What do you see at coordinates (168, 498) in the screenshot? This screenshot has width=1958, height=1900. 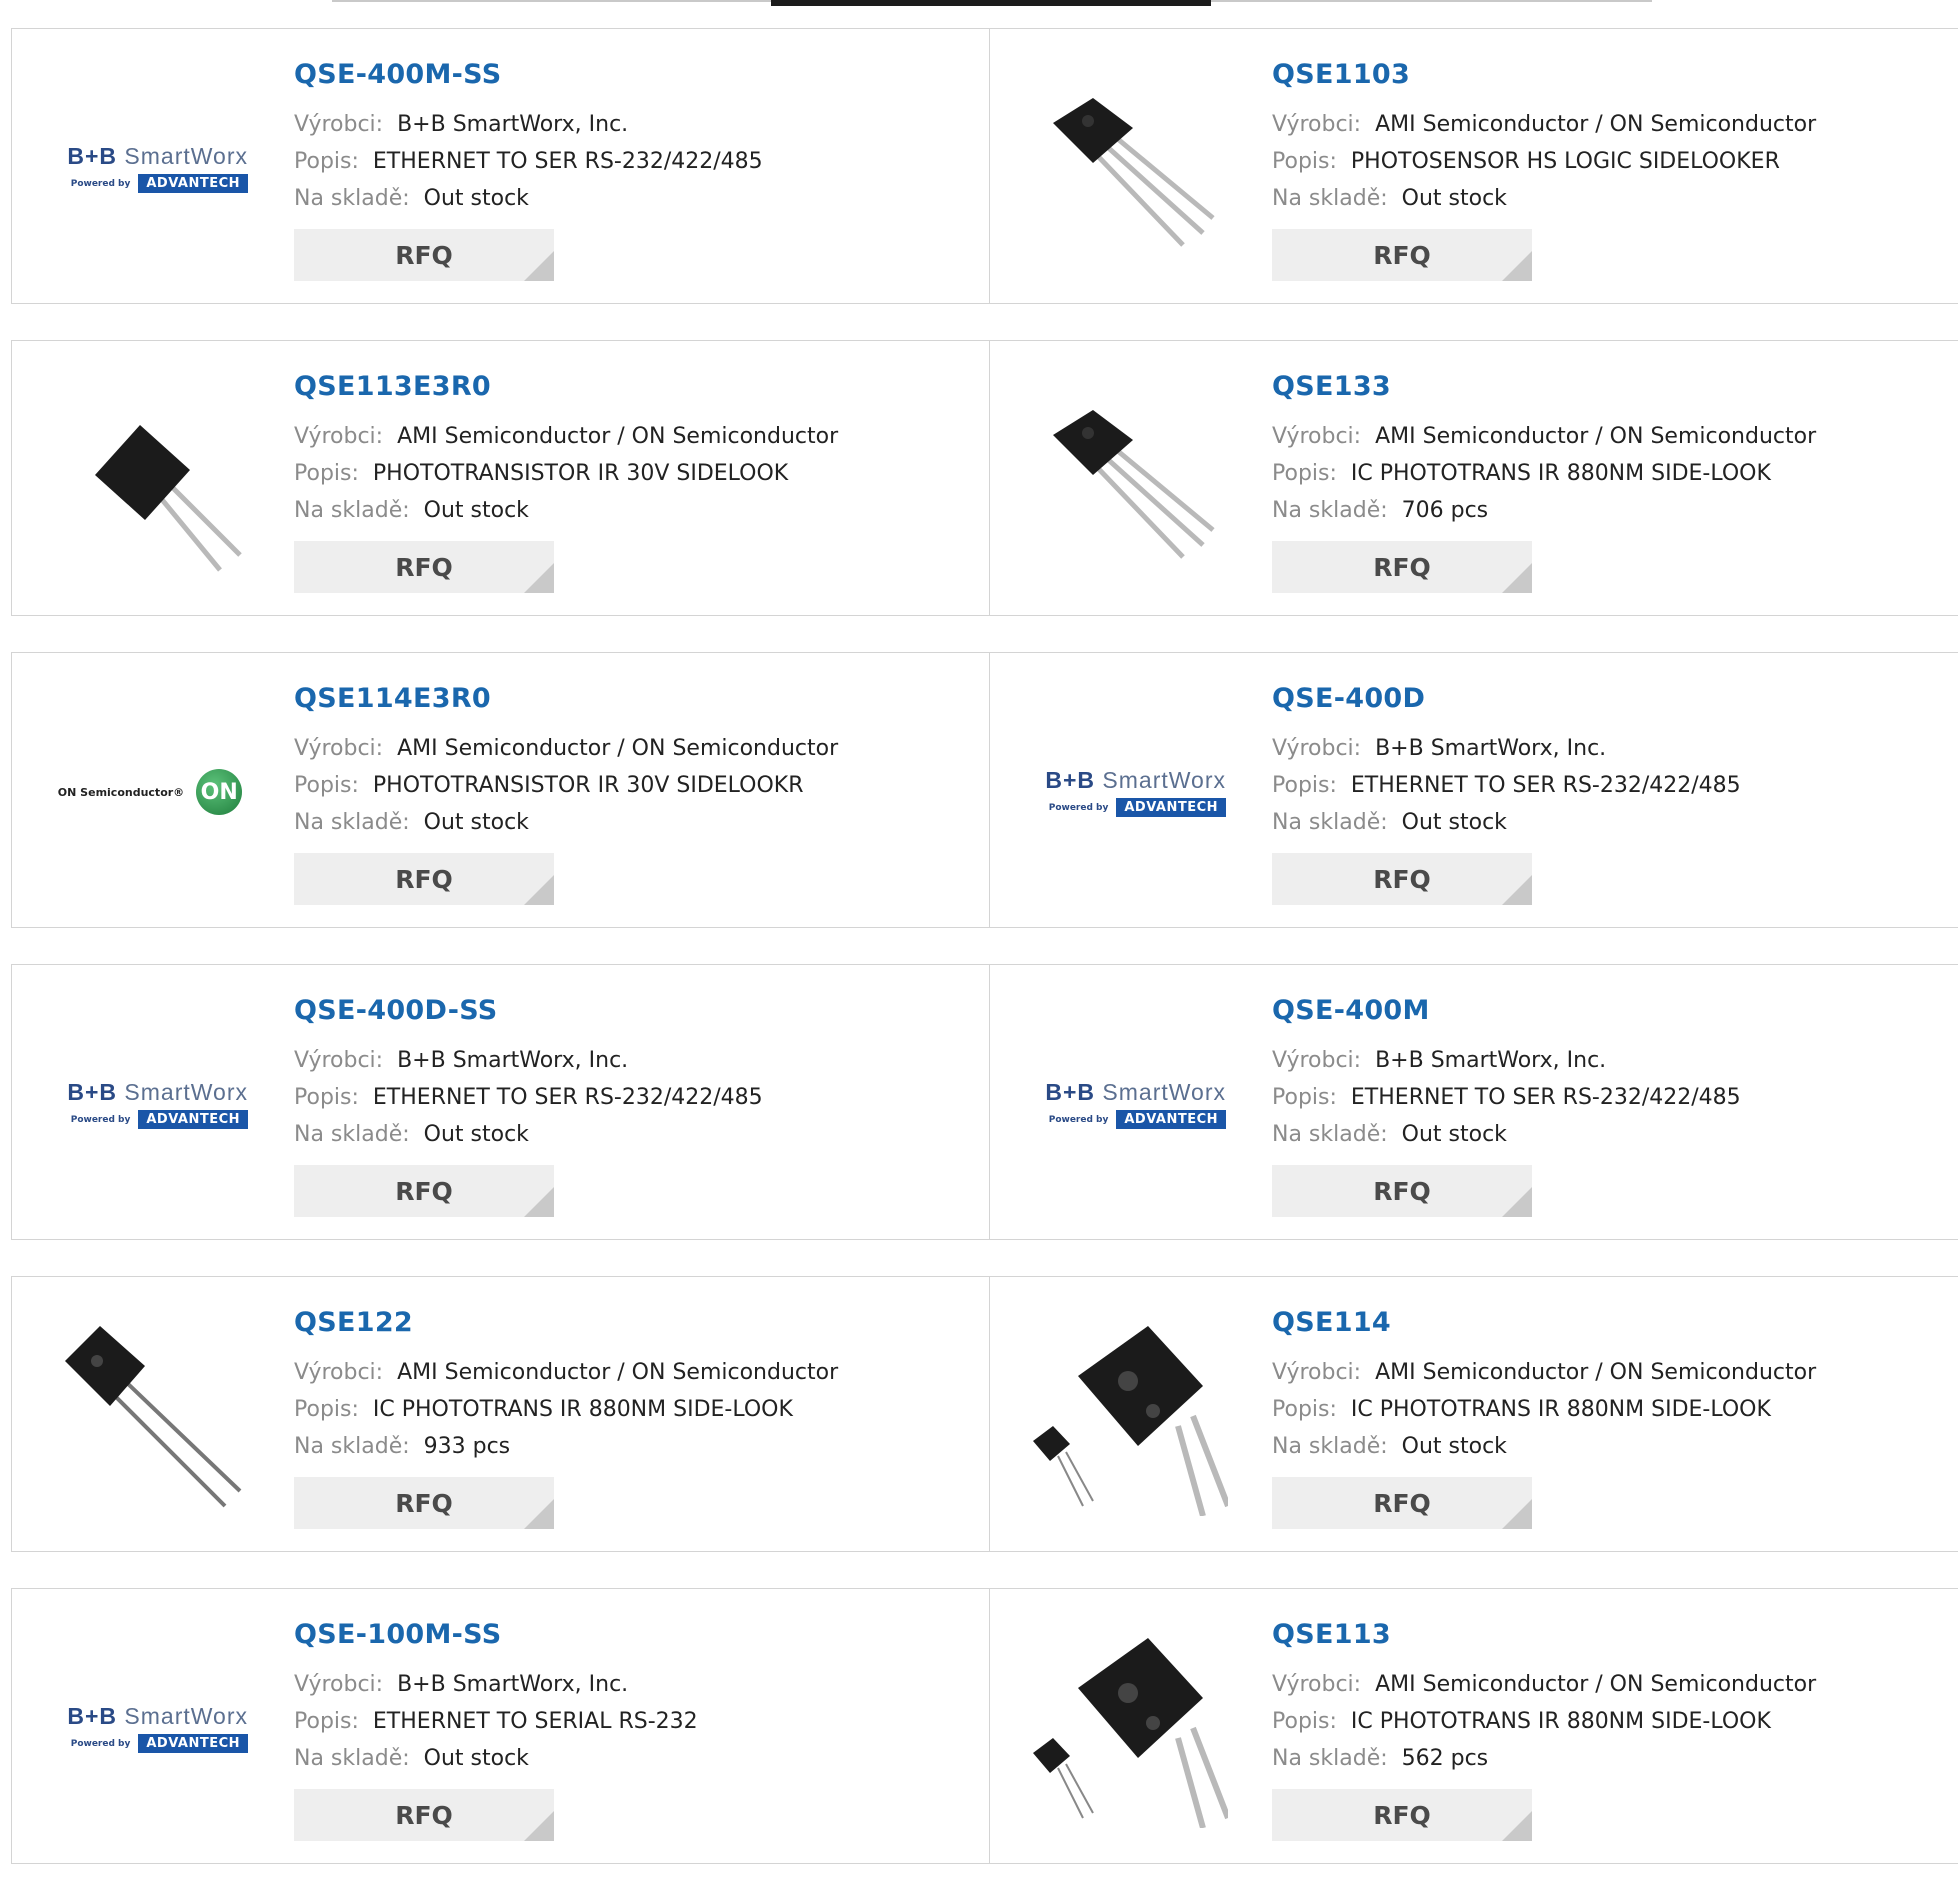 I see `phototransistor-2pin-image` at bounding box center [168, 498].